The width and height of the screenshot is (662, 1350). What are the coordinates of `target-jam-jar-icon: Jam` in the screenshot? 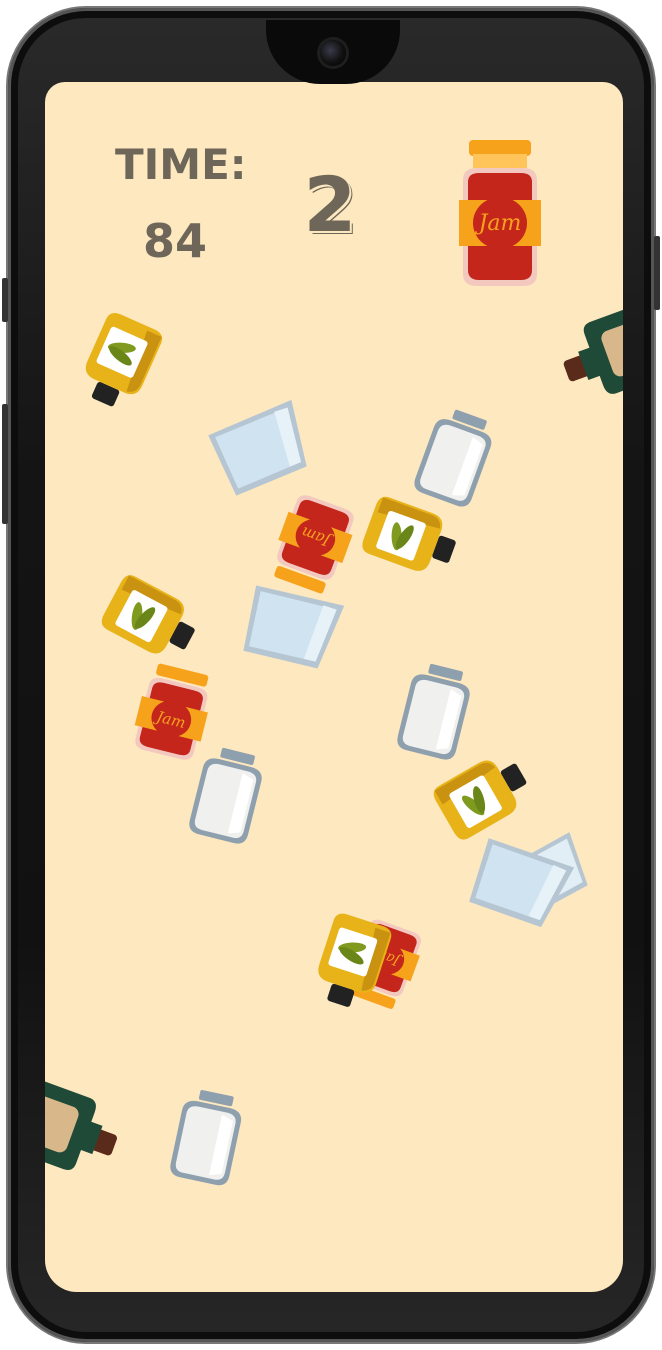 It's located at (500, 213).